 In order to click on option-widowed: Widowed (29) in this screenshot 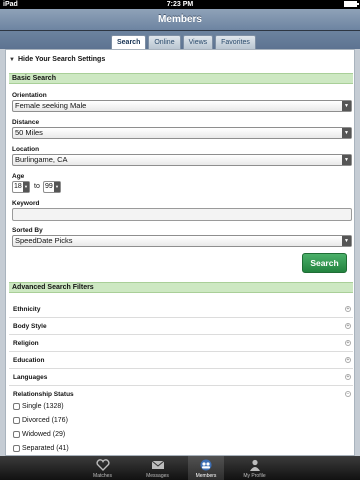, I will do `click(39, 434)`.